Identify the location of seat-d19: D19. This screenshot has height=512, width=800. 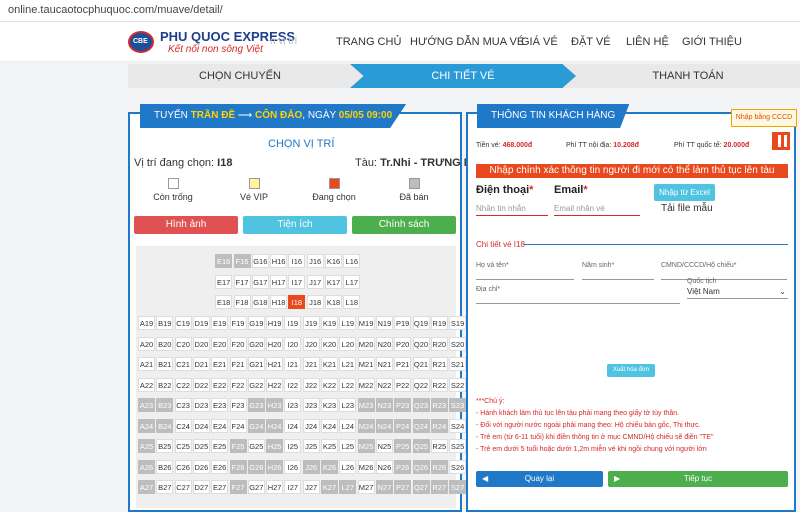
(201, 323).